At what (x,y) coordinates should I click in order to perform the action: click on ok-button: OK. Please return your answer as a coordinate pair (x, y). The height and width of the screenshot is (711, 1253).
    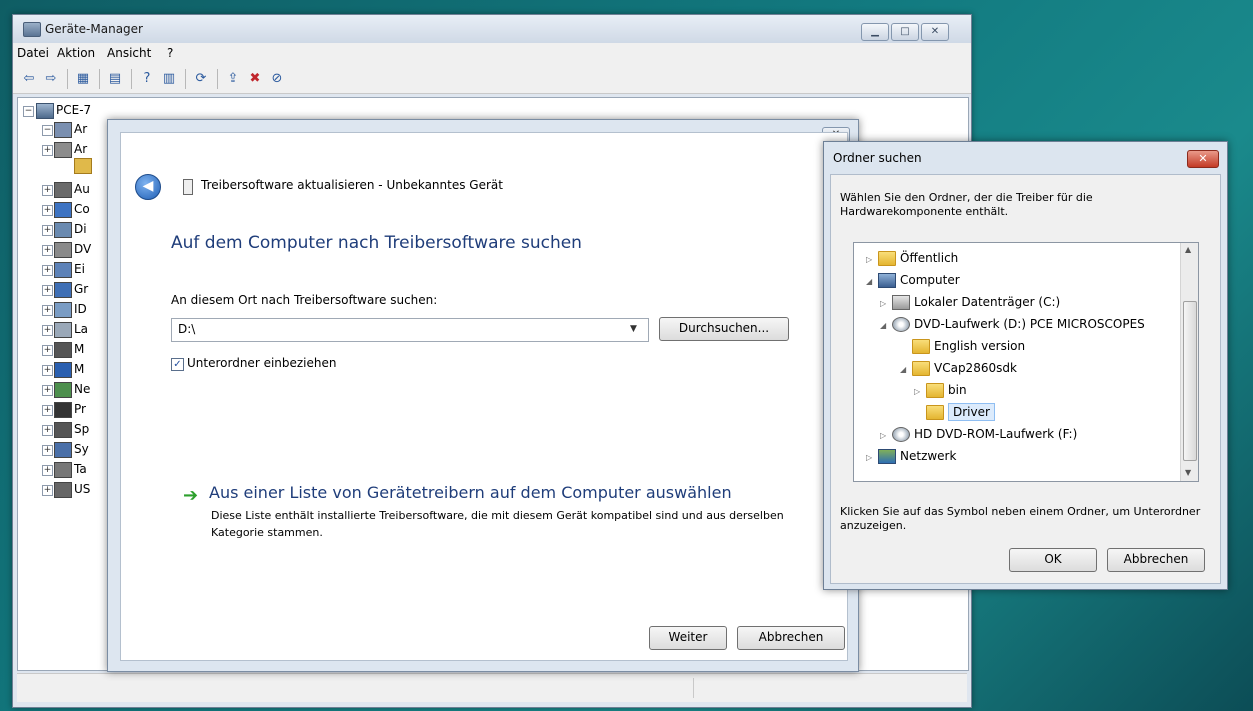
    Looking at the image, I should click on (1053, 560).